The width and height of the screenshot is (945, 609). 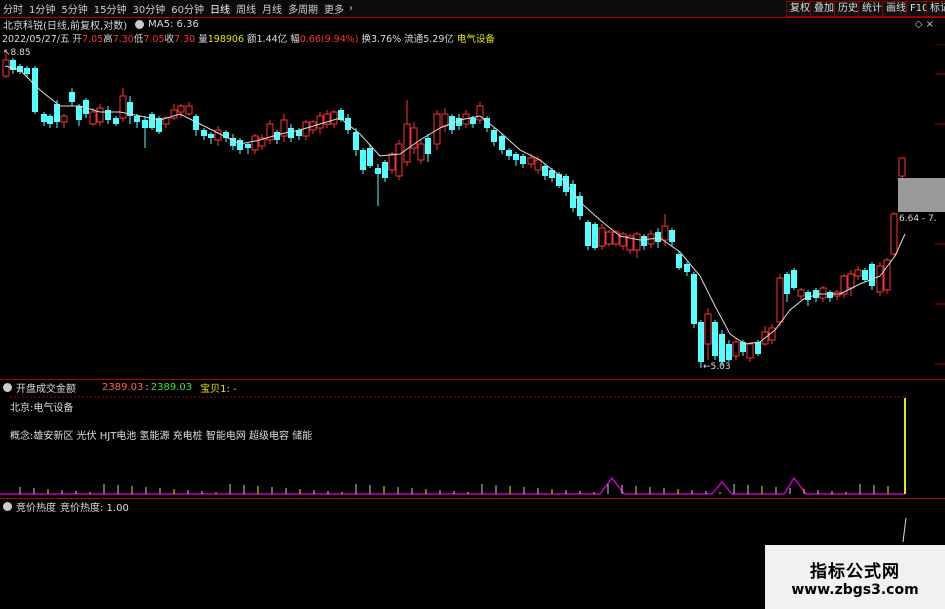 What do you see at coordinates (935, 9) in the screenshot?
I see `mark-button: 标记` at bounding box center [935, 9].